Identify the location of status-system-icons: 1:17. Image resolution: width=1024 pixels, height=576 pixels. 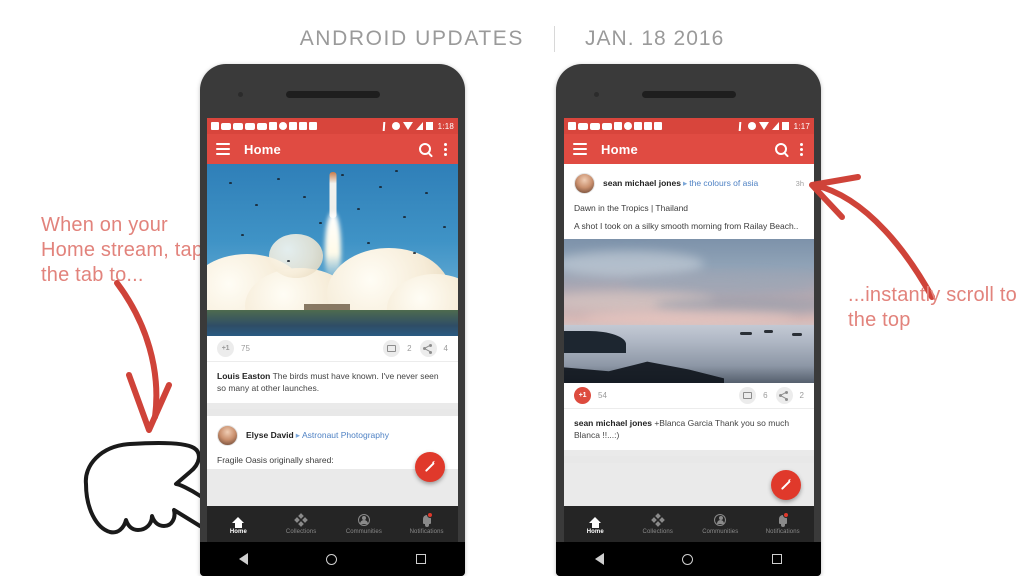
(774, 126).